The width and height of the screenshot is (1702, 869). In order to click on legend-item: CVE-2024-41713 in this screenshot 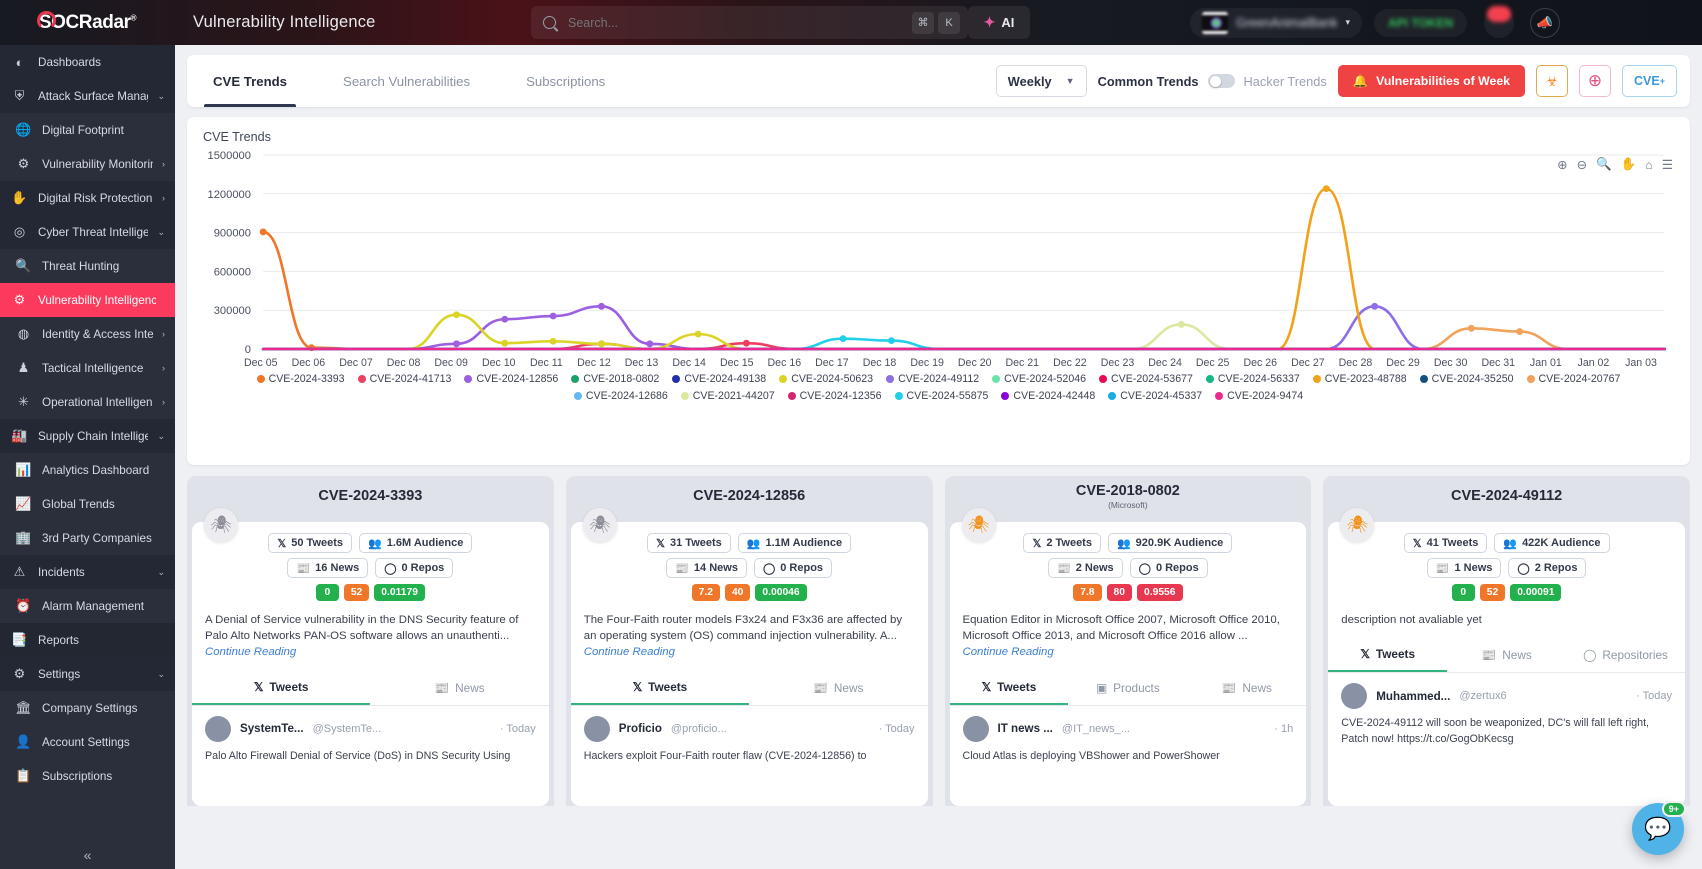, I will do `click(404, 379)`.